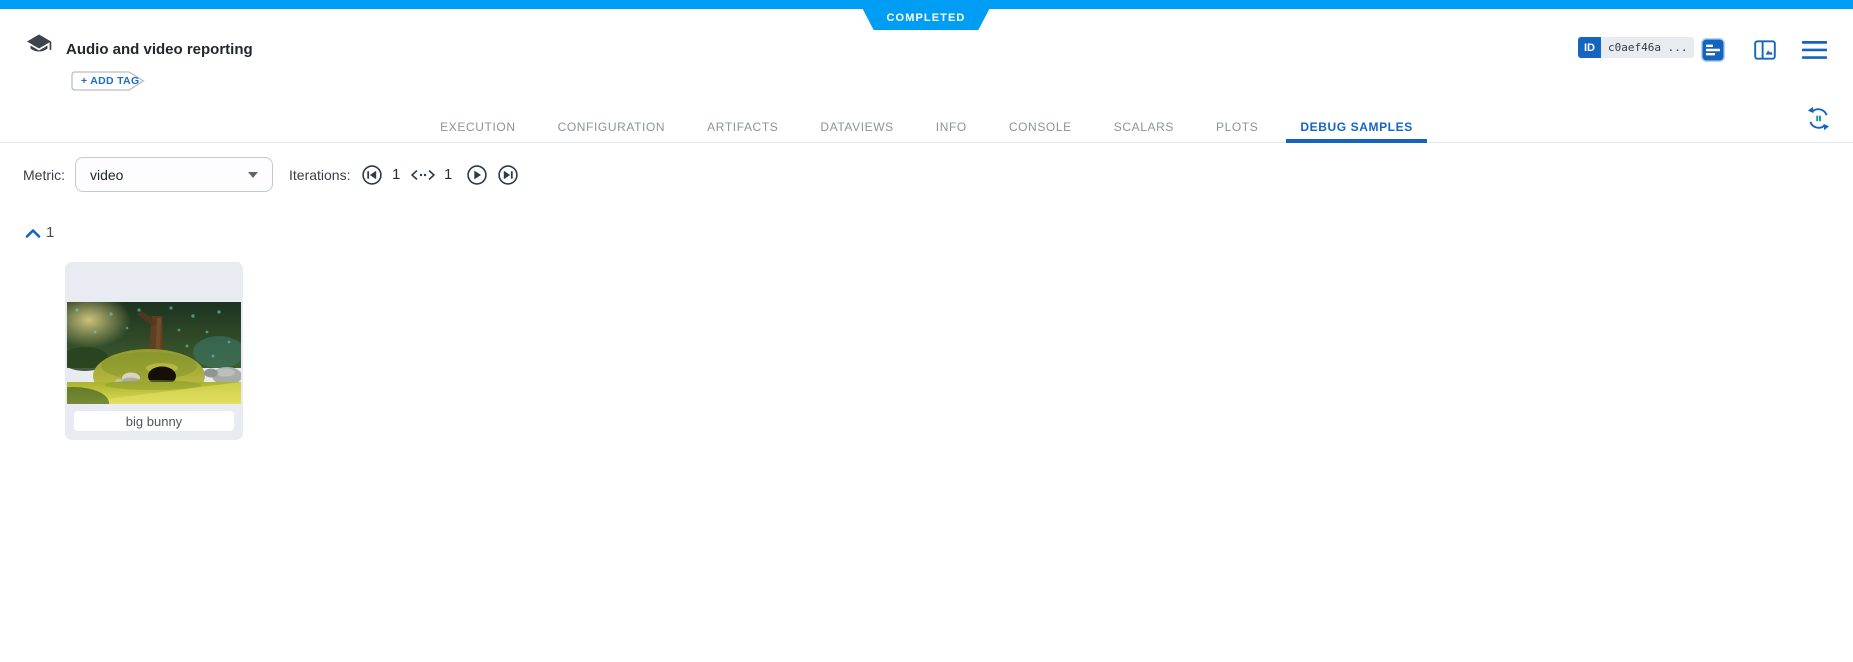 Image resolution: width=1853 pixels, height=662 pixels. I want to click on tab-configuration: CONFIGURATION, so click(612, 127).